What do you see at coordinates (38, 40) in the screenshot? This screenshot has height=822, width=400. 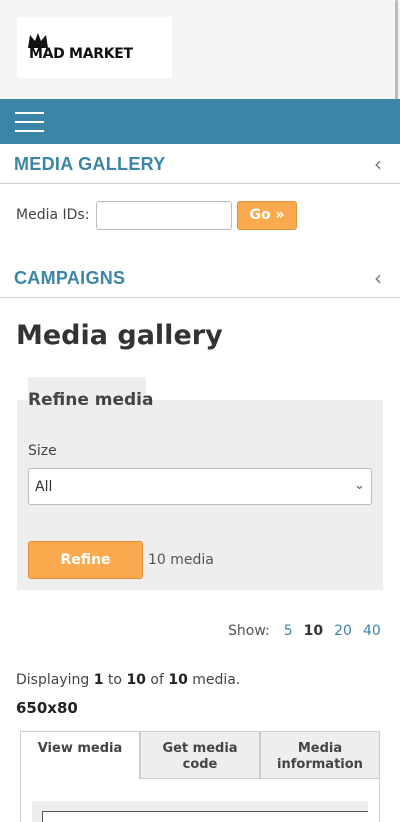 I see `crown-icon` at bounding box center [38, 40].